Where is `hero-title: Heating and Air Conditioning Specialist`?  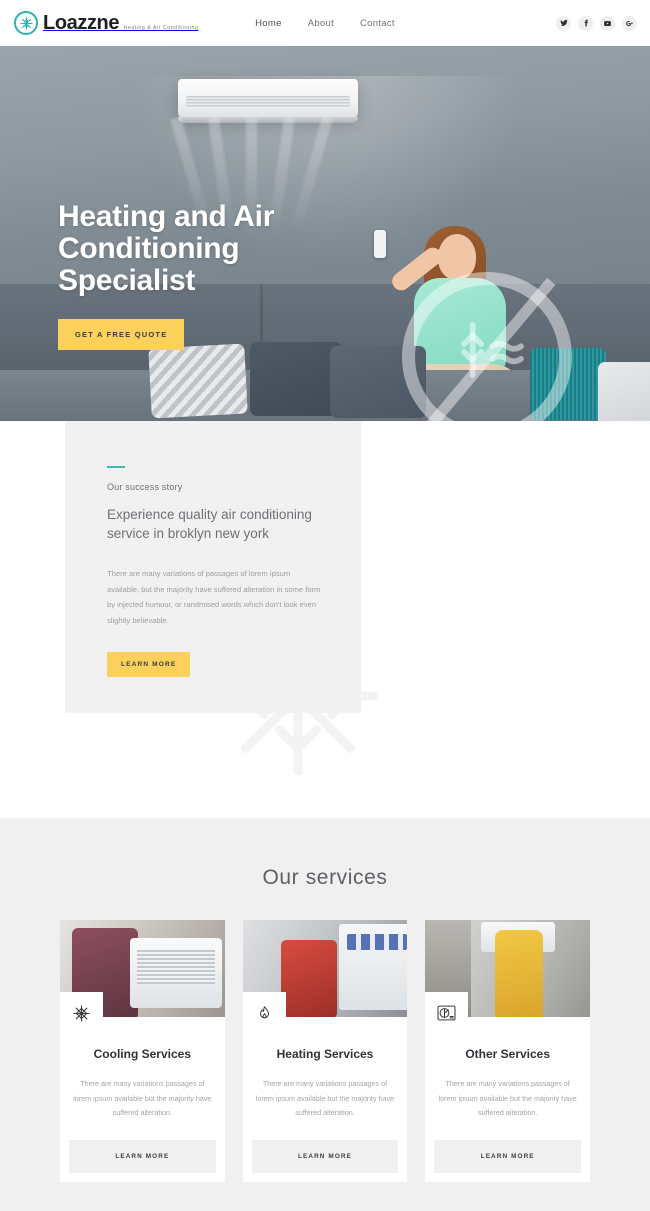 hero-title: Heating and Air Conditioning Specialist is located at coordinates (166, 249).